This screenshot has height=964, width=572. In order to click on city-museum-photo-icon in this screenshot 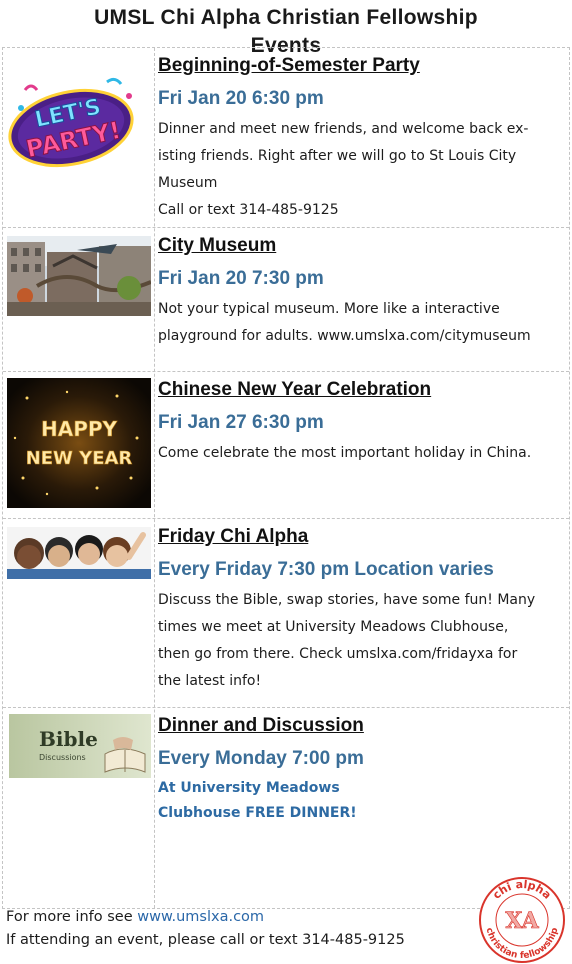, I will do `click(79, 276)`.